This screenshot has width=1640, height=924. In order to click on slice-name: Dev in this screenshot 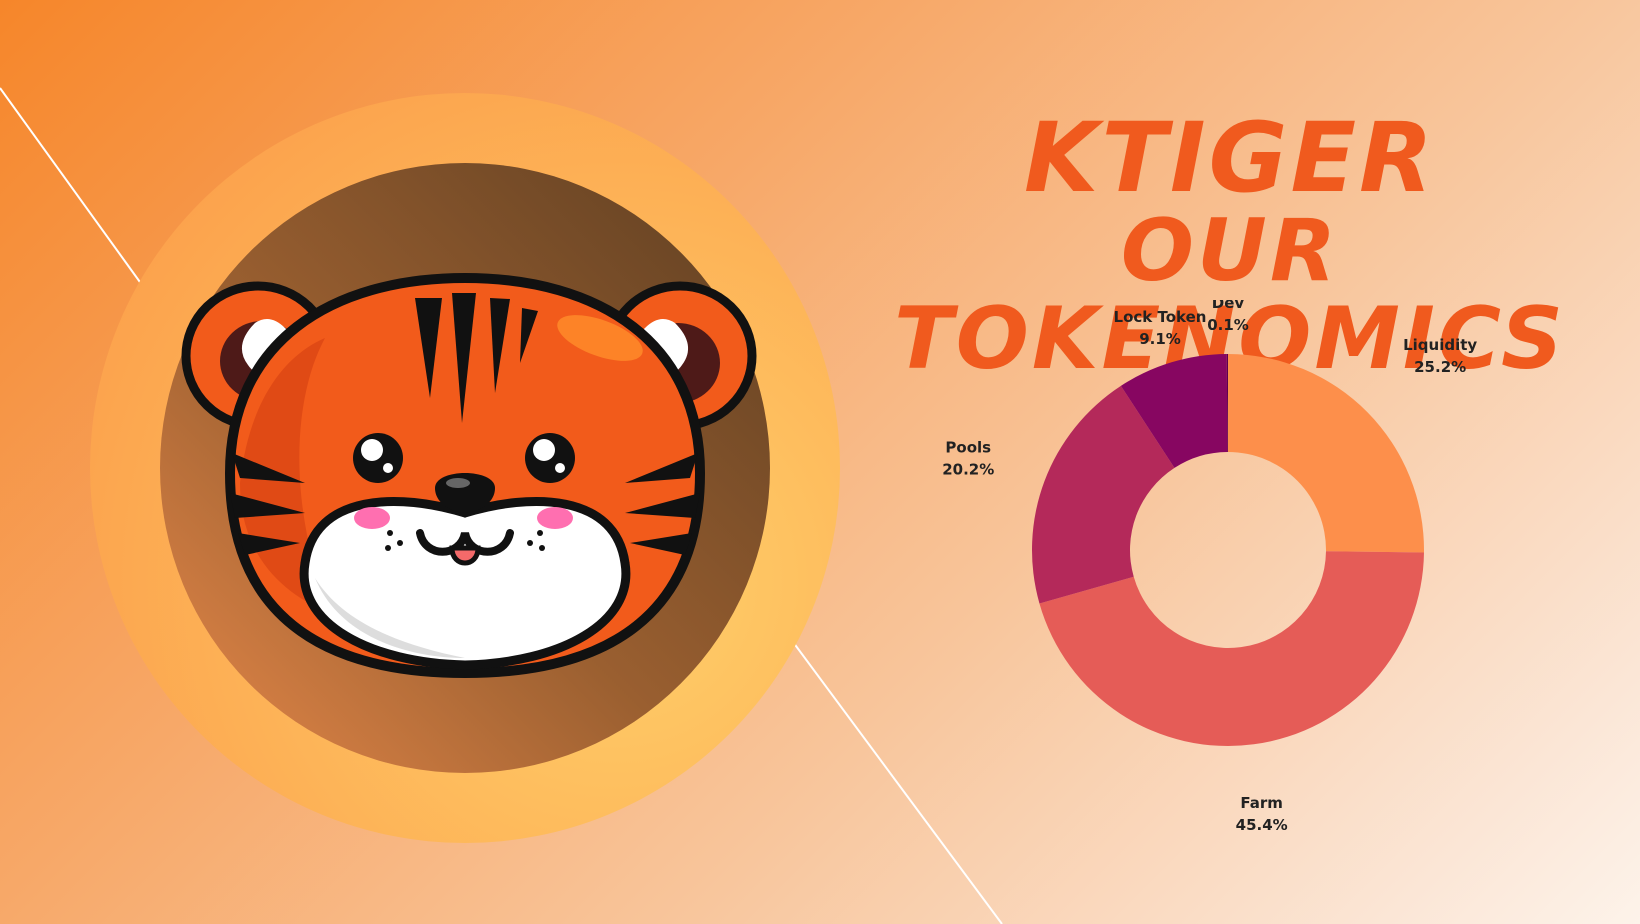, I will do `click(1228, 306)`.